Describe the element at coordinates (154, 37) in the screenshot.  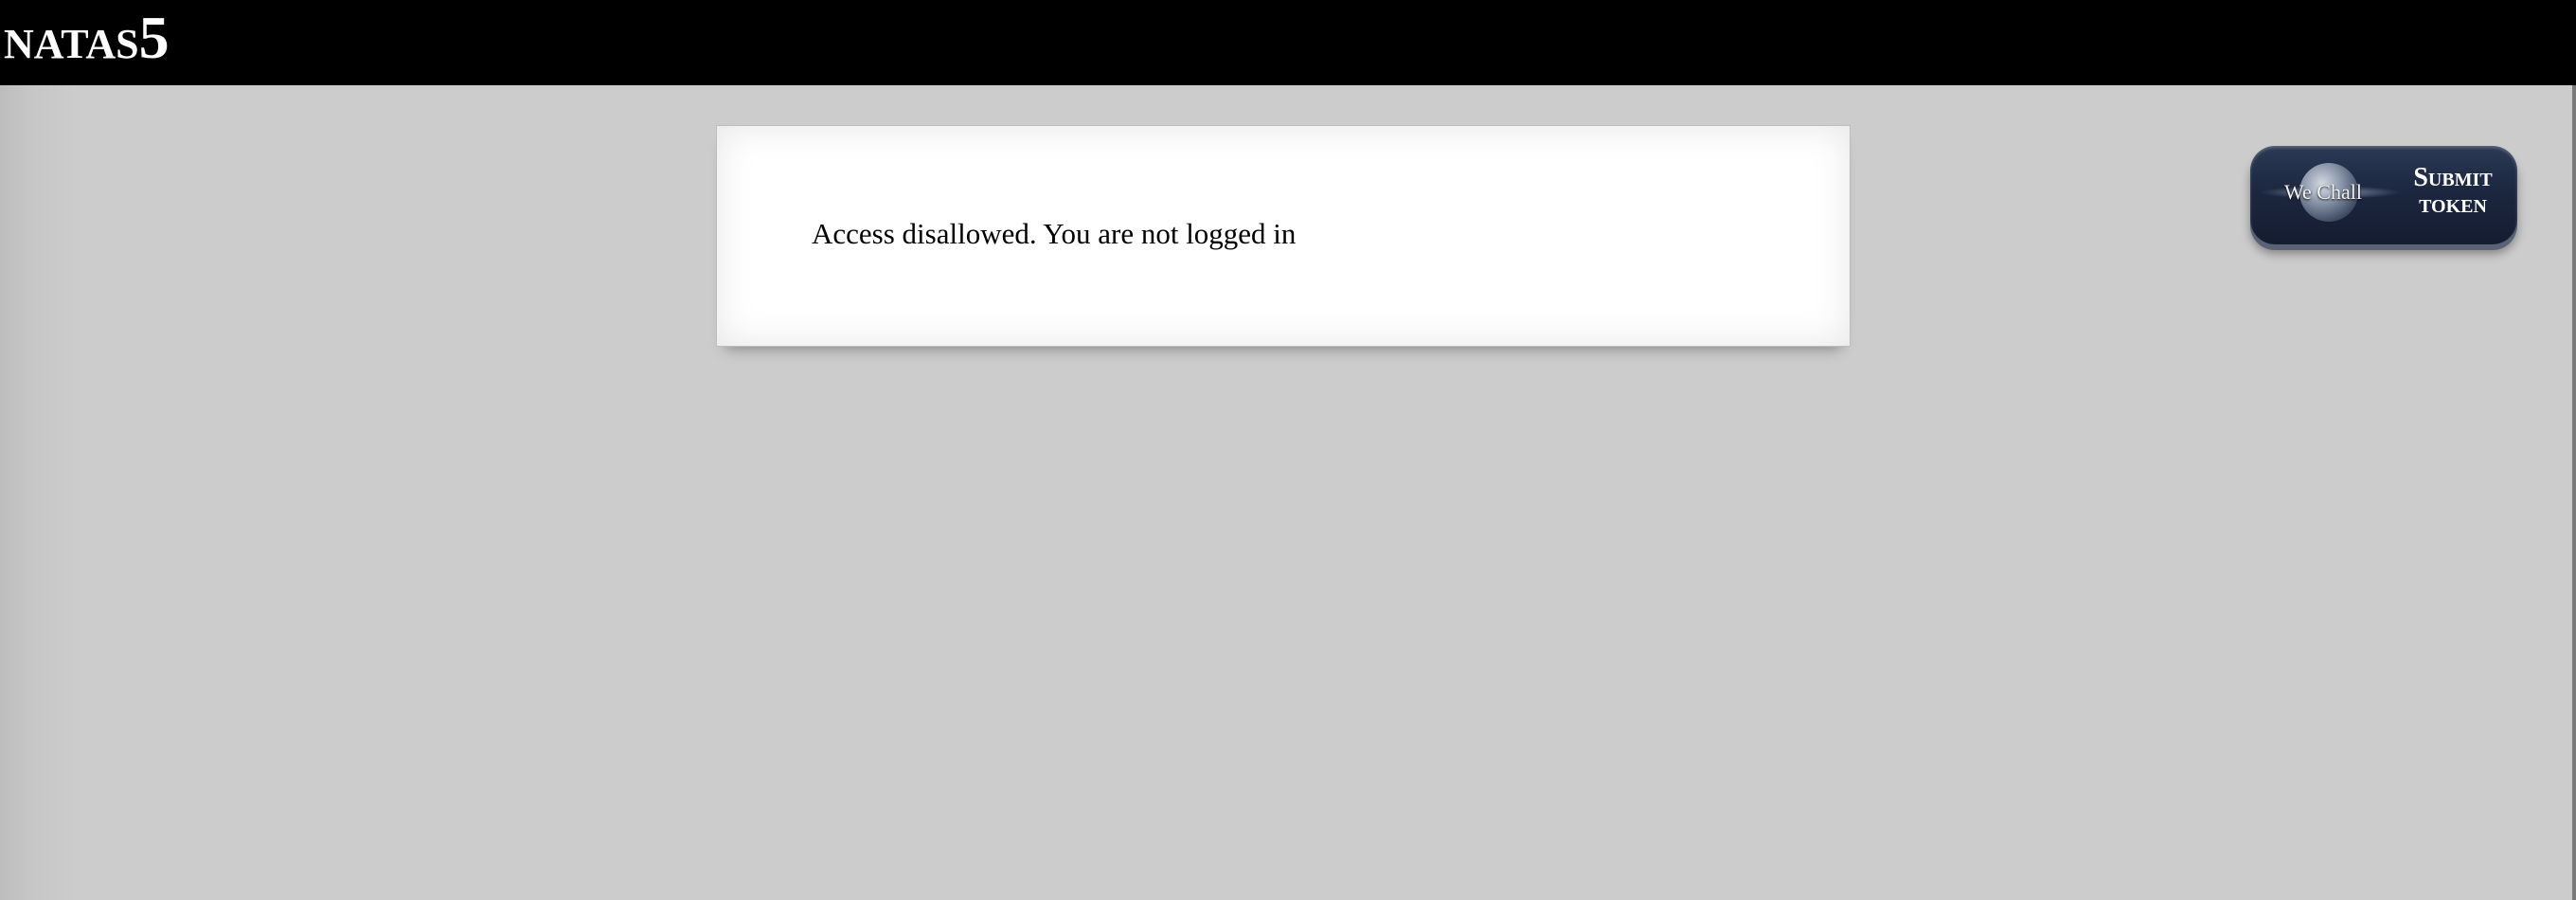
I see `page-title-number: 5` at that location.